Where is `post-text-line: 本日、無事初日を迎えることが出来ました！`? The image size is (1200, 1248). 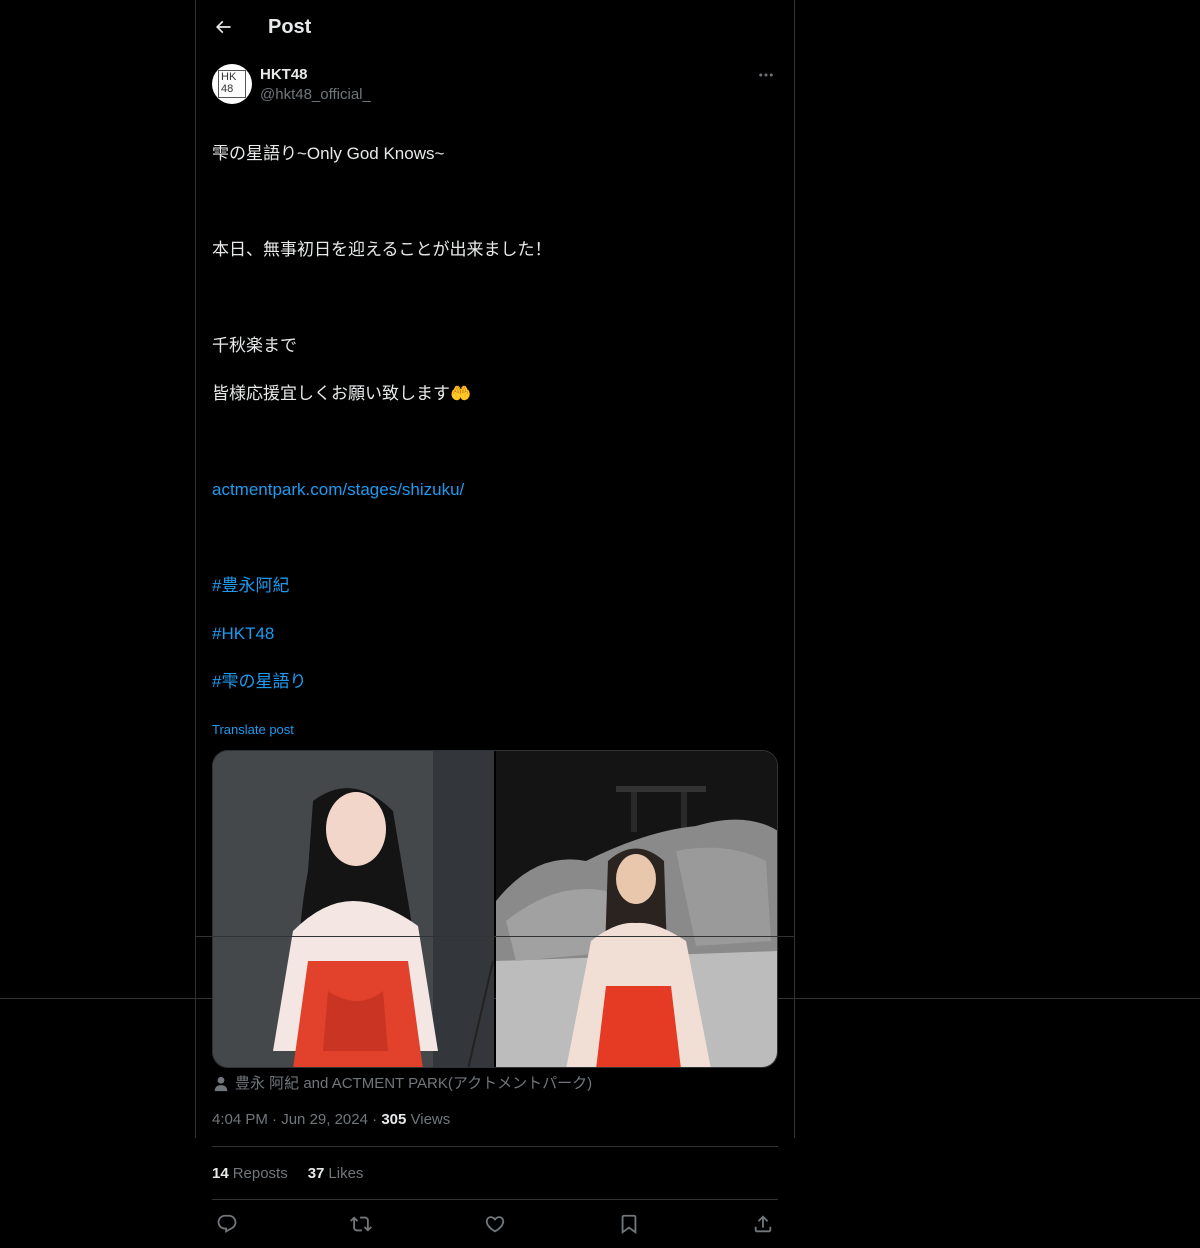
post-text-line: 本日、無事初日を迎えることが出来ました！ is located at coordinates (382, 249).